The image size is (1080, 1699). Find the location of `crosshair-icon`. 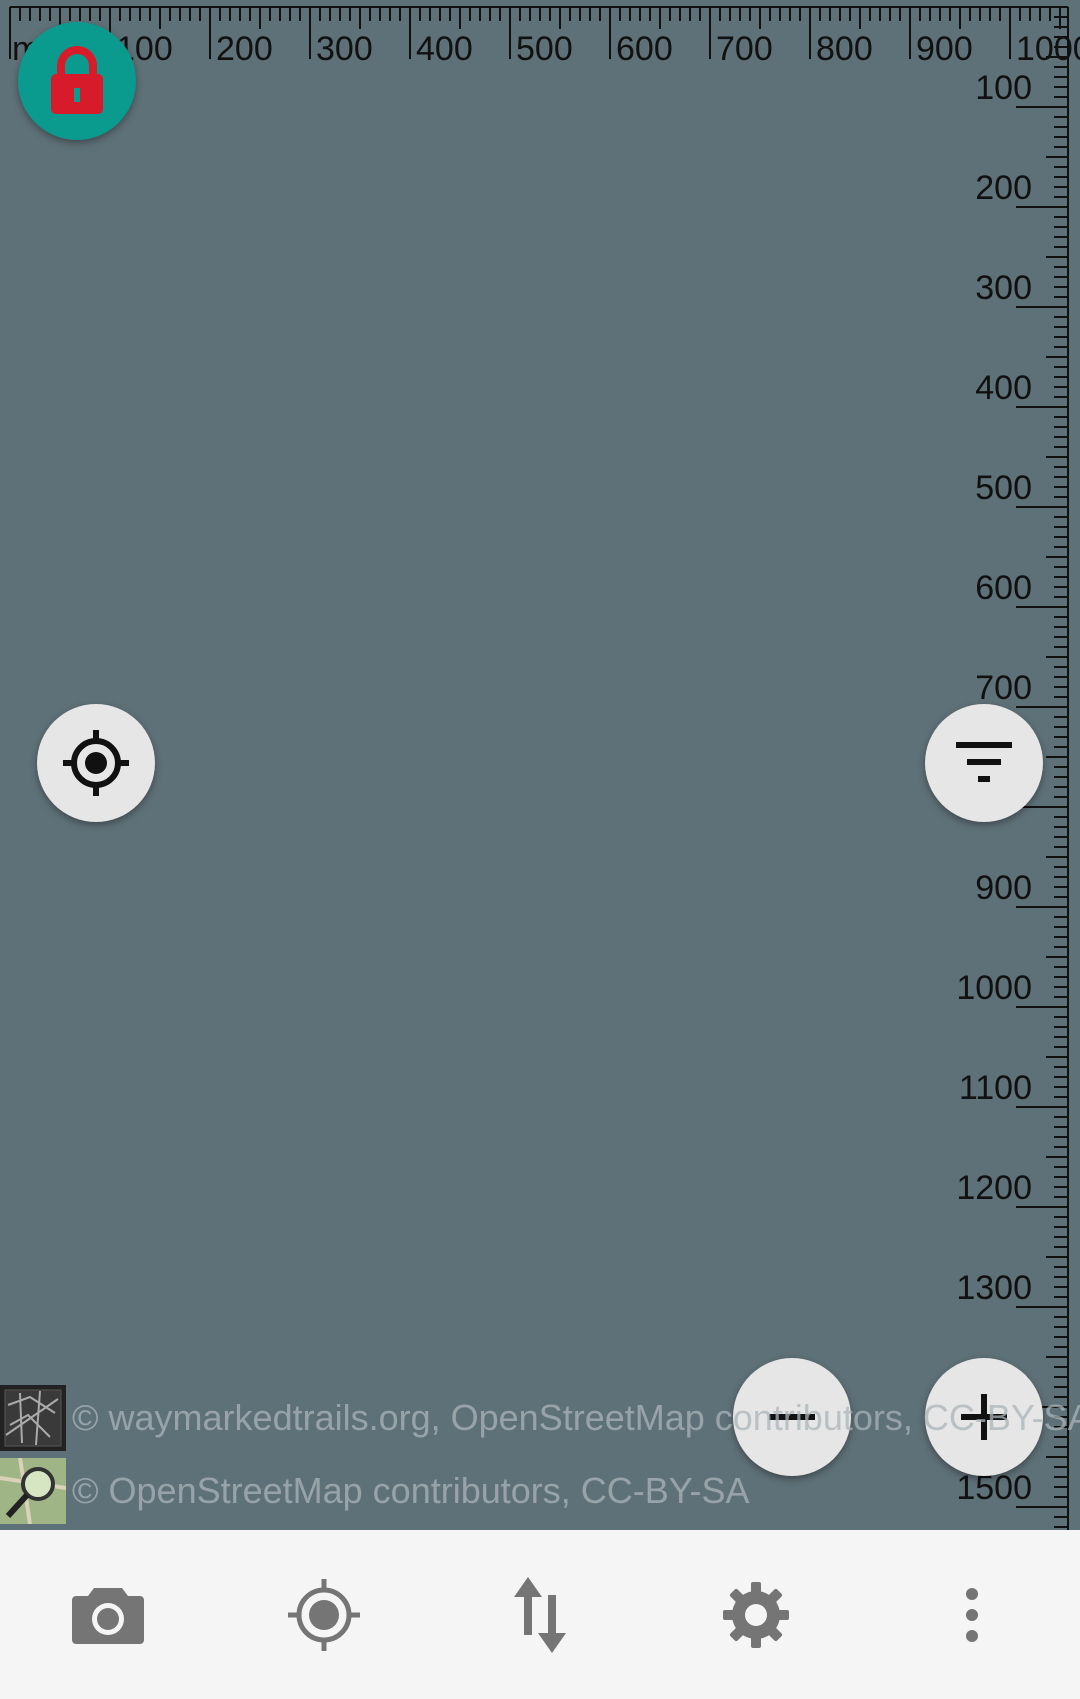

crosshair-icon is located at coordinates (96, 763).